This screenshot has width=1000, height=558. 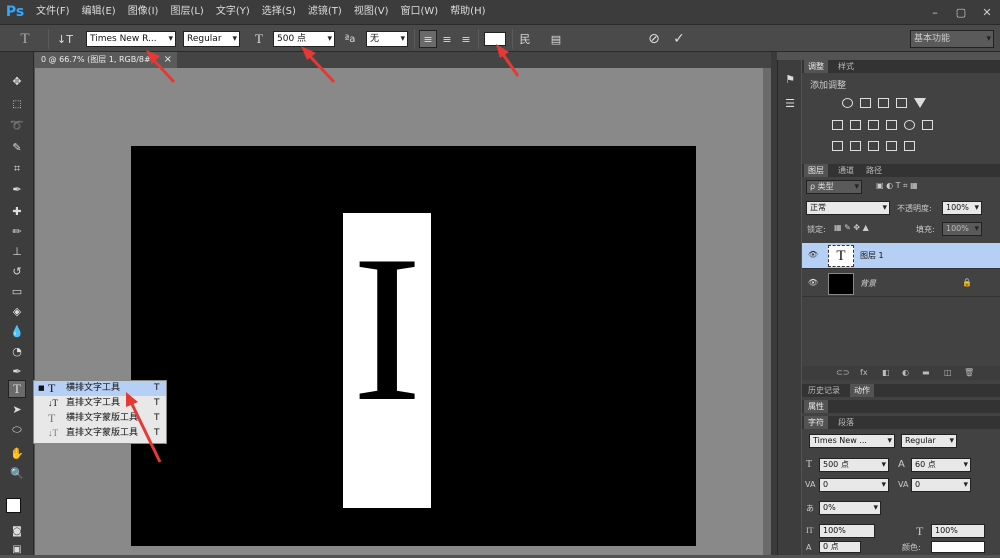 I want to click on layer-filter-icons: ▣ ◐ T ⌗ ▦, so click(x=897, y=186).